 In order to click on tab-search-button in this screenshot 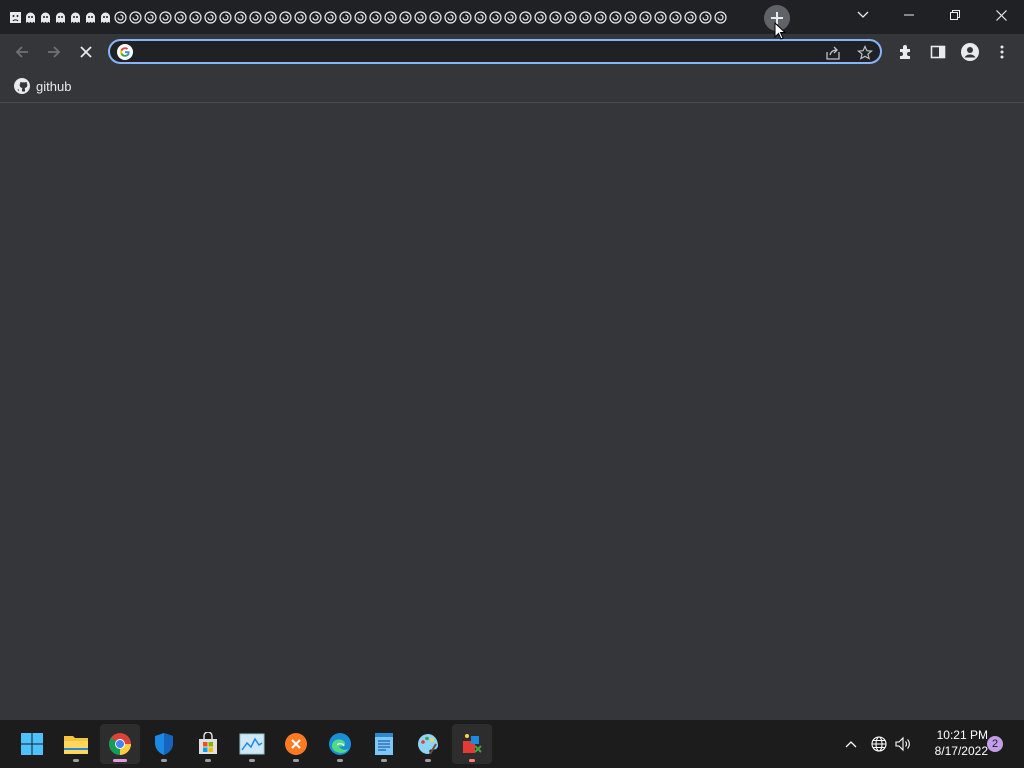, I will do `click(863, 15)`.